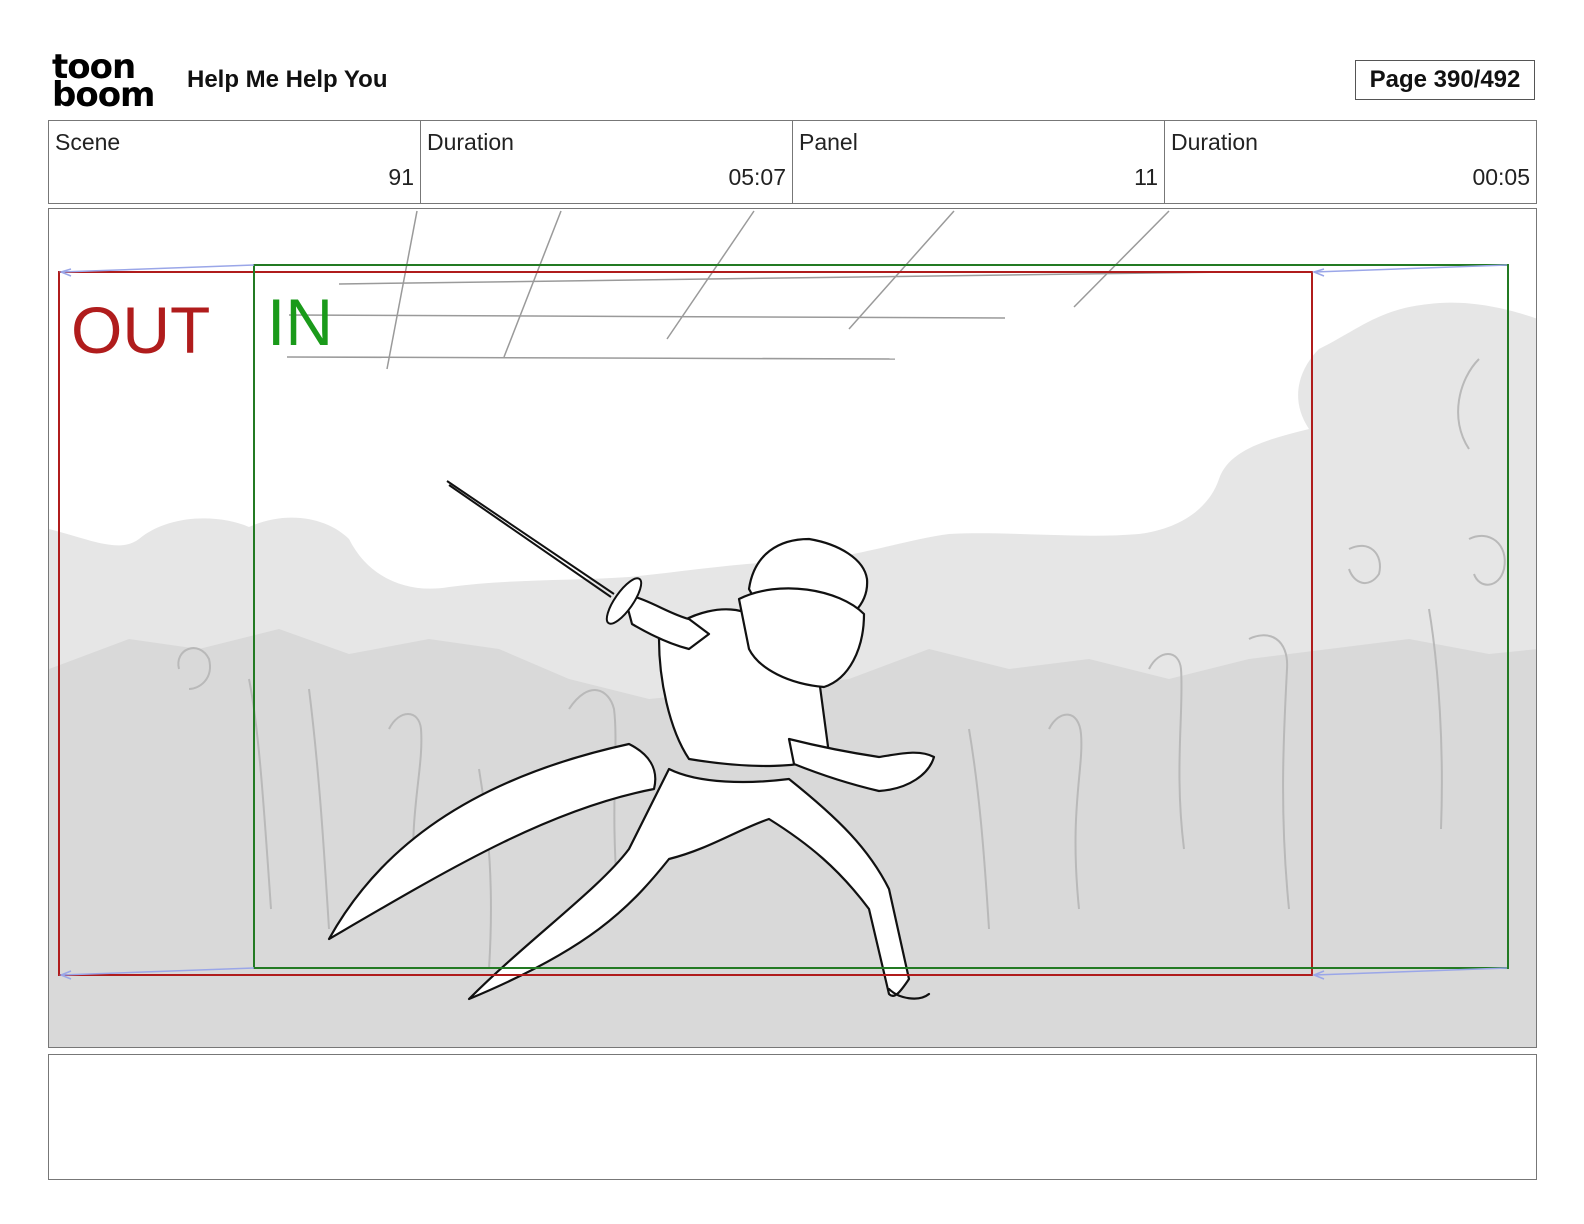 Image resolution: width=1584 pixels, height=1224 pixels. I want to click on project-title: Help Me Help You, so click(287, 79).